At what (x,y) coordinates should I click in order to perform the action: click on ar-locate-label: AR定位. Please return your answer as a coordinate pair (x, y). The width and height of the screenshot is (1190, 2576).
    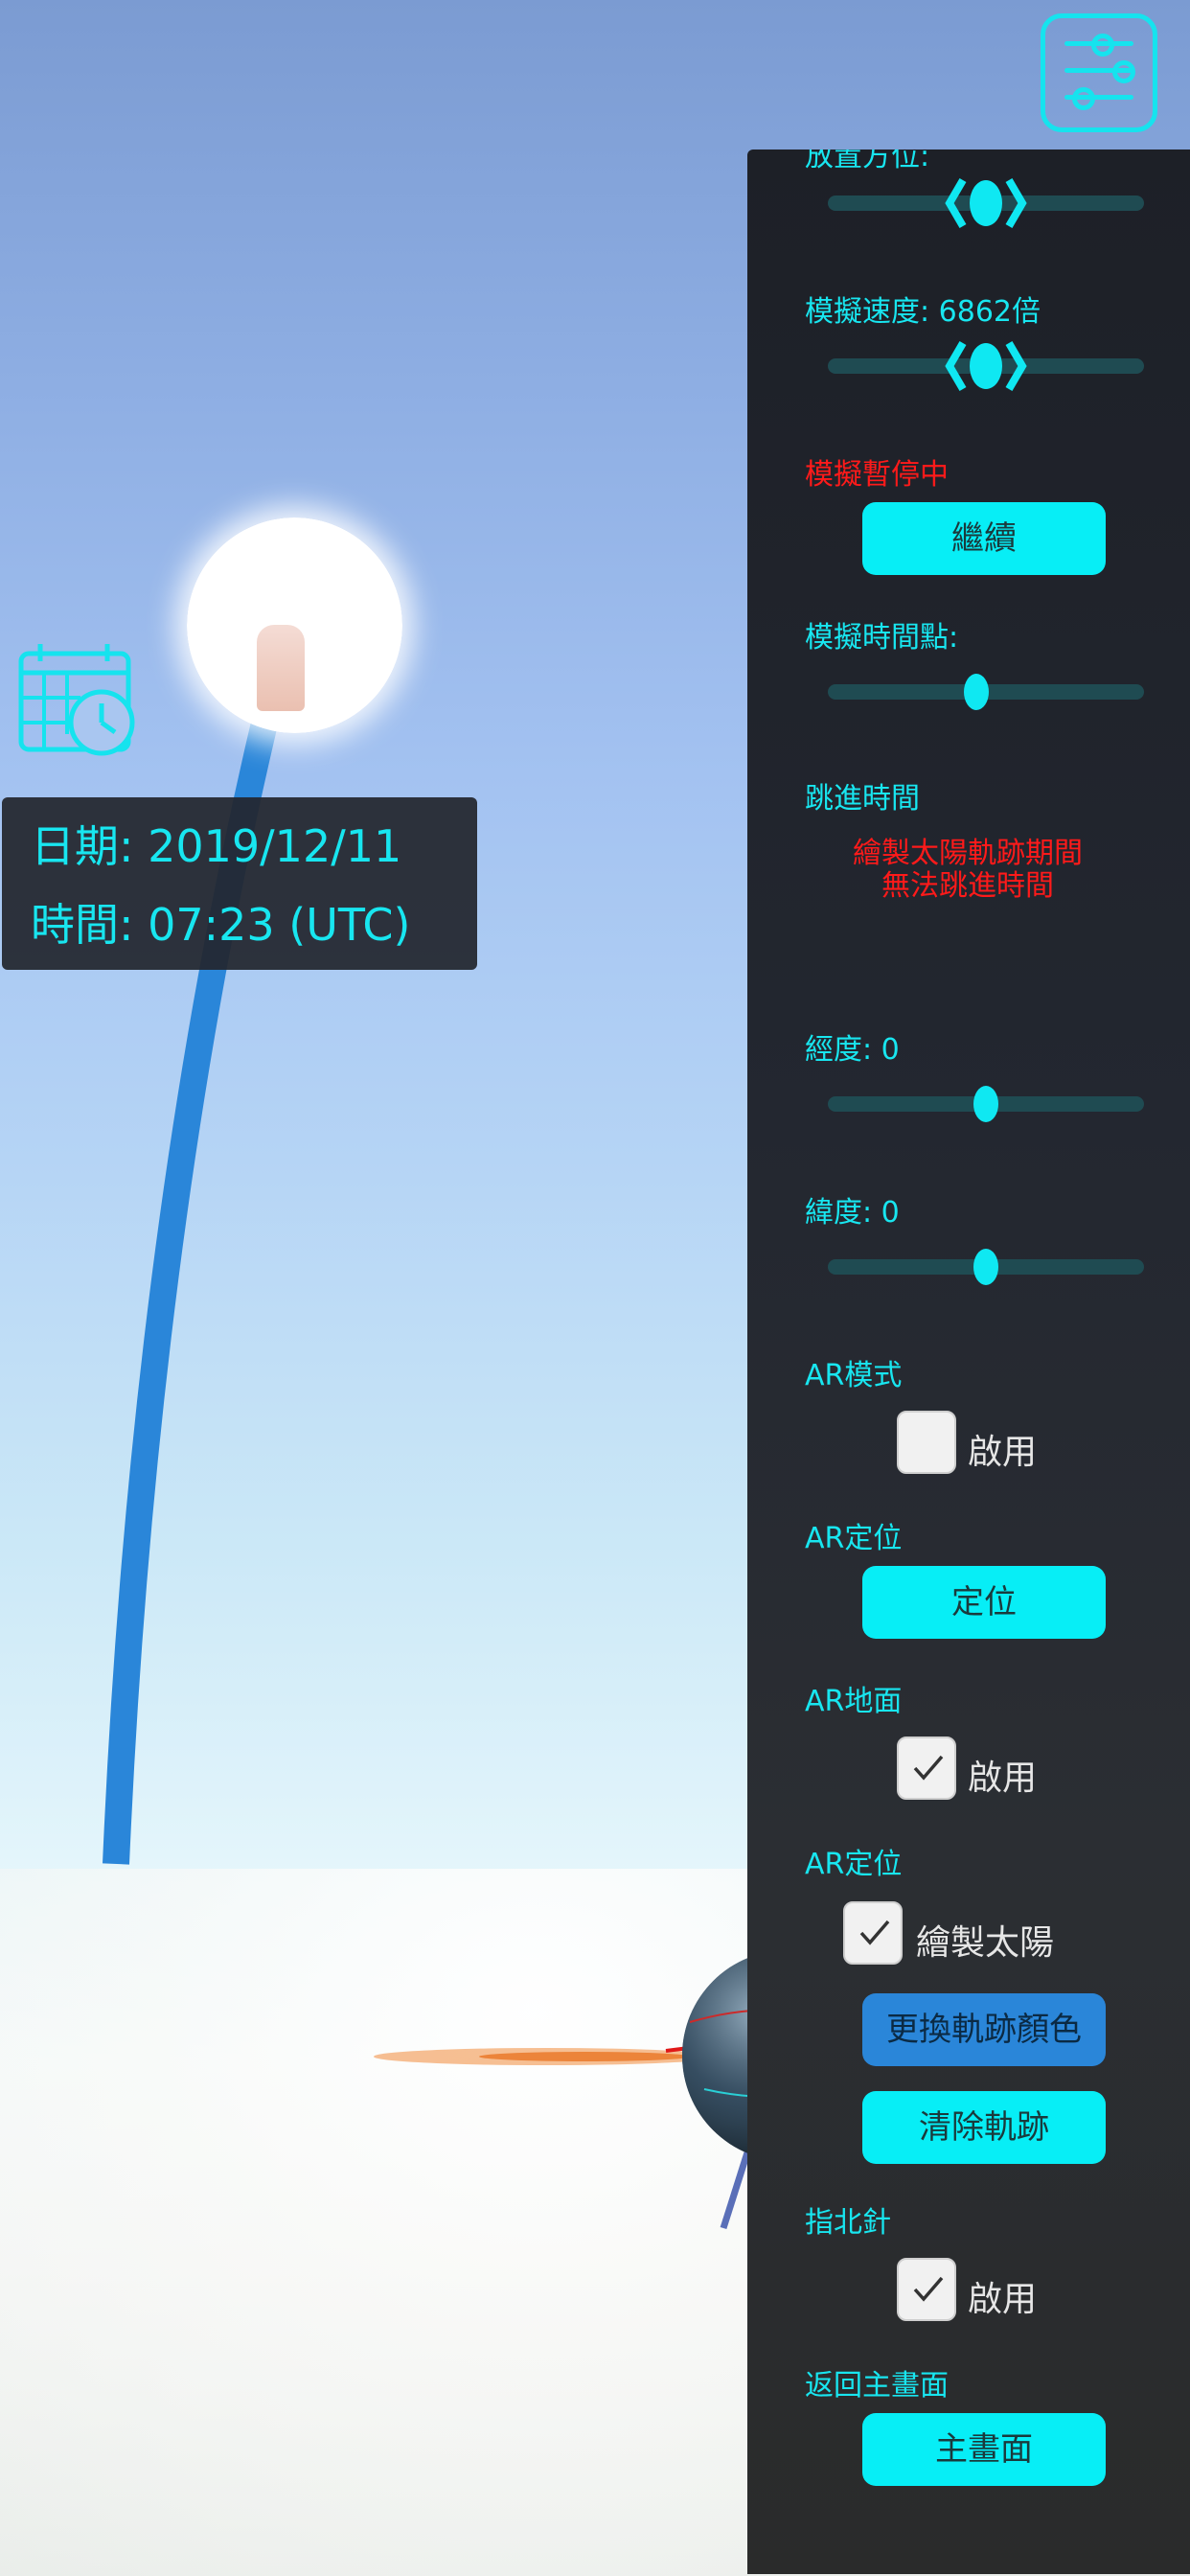
    Looking at the image, I should click on (854, 1538).